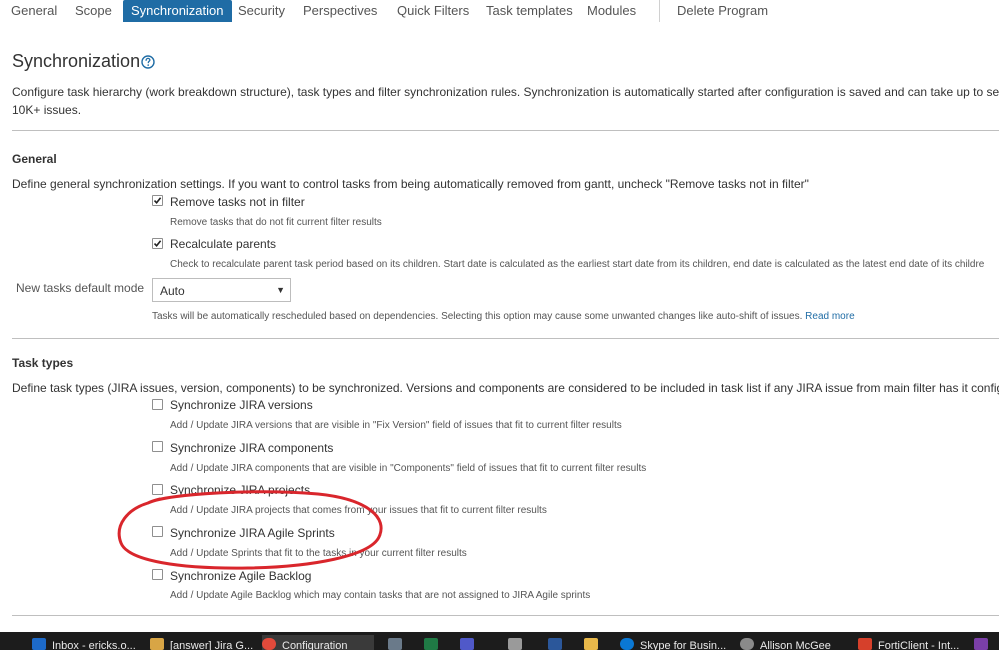 This screenshot has width=999, height=650. I want to click on teams-icon, so click(467, 644).